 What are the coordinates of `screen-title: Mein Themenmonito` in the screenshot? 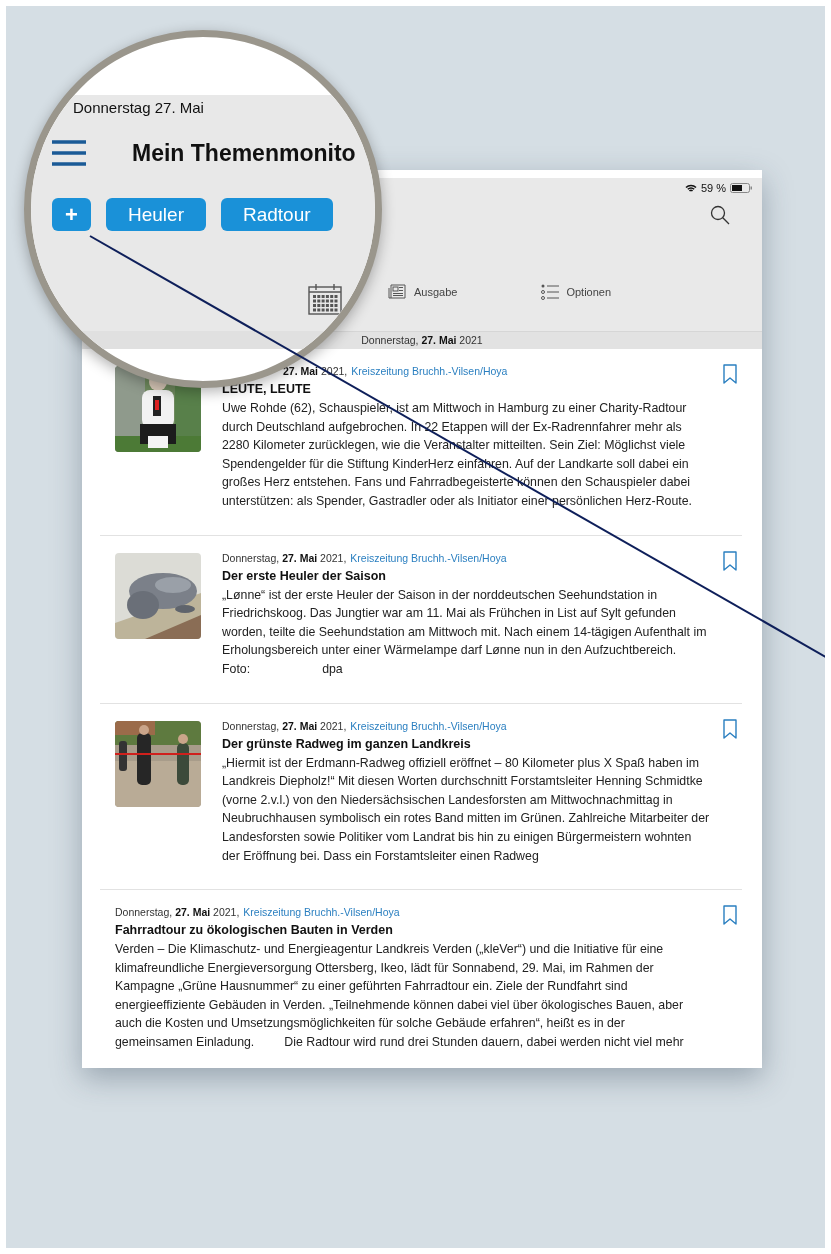 It's located at (244, 153).